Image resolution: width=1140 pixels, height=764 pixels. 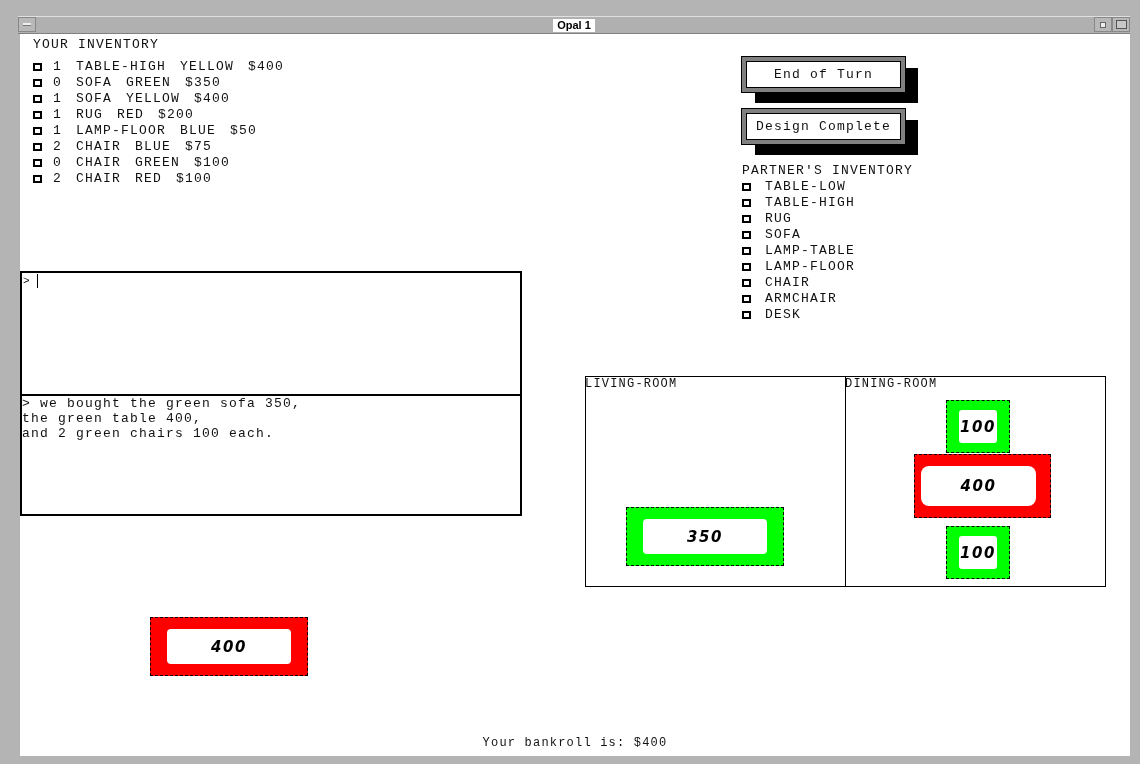 What do you see at coordinates (27, 281) in the screenshot?
I see `prompt-text: >` at bounding box center [27, 281].